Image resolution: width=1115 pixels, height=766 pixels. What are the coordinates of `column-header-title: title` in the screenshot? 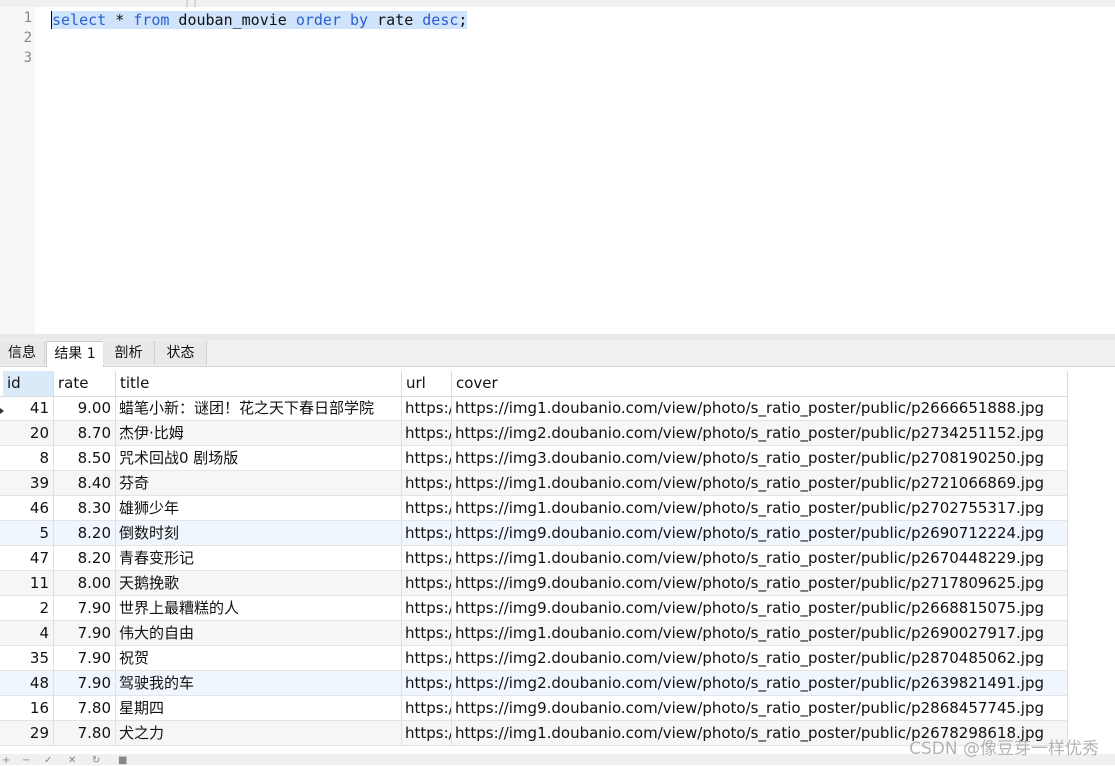 It's located at (259, 383).